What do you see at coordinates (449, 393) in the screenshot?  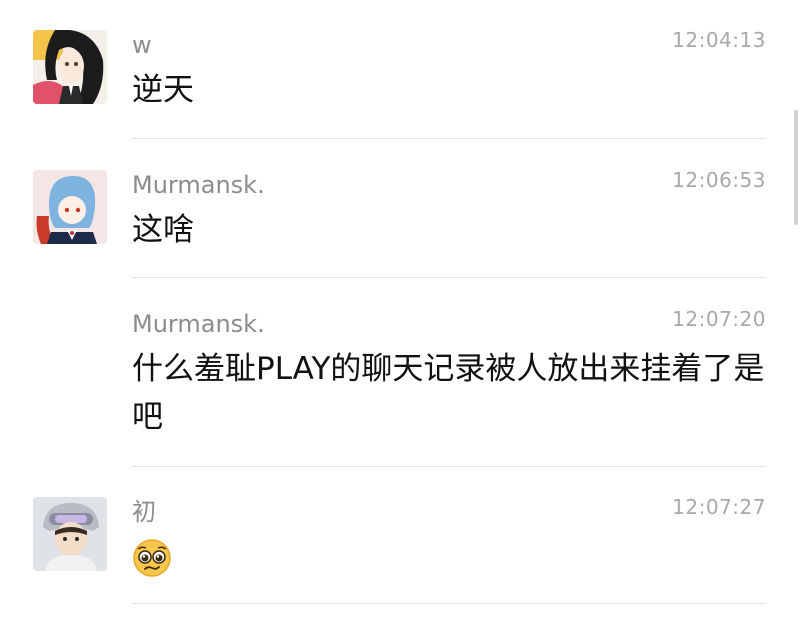 I see `message-text: 什么羞耻PLAY的聊天记录被人放出来挂着了是吧` at bounding box center [449, 393].